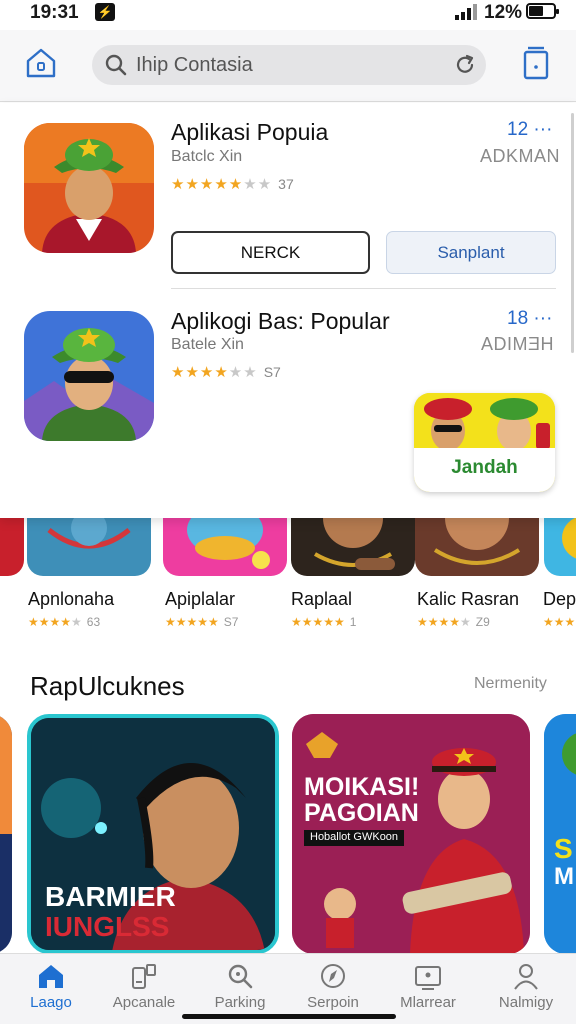 This screenshot has width=576, height=1024. What do you see at coordinates (482, 622) in the screenshot?
I see `mini-rating-count: Z9` at bounding box center [482, 622].